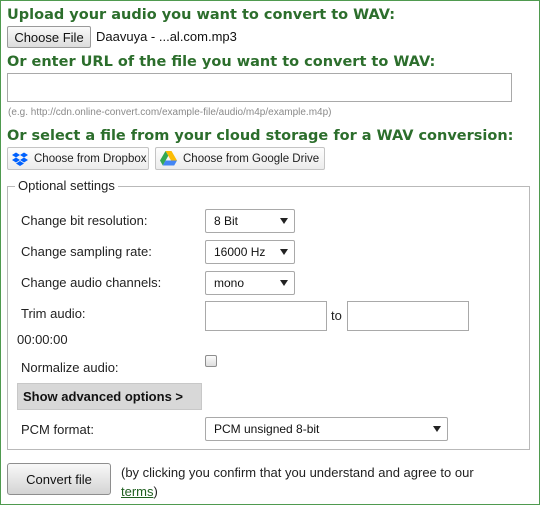 The width and height of the screenshot is (540, 505). What do you see at coordinates (229, 283) in the screenshot?
I see `audio-channels-value: mono` at bounding box center [229, 283].